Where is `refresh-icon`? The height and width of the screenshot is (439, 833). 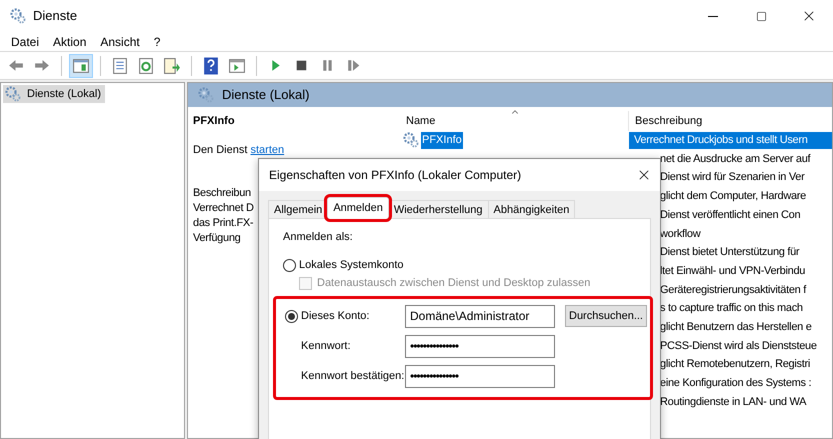 refresh-icon is located at coordinates (146, 65).